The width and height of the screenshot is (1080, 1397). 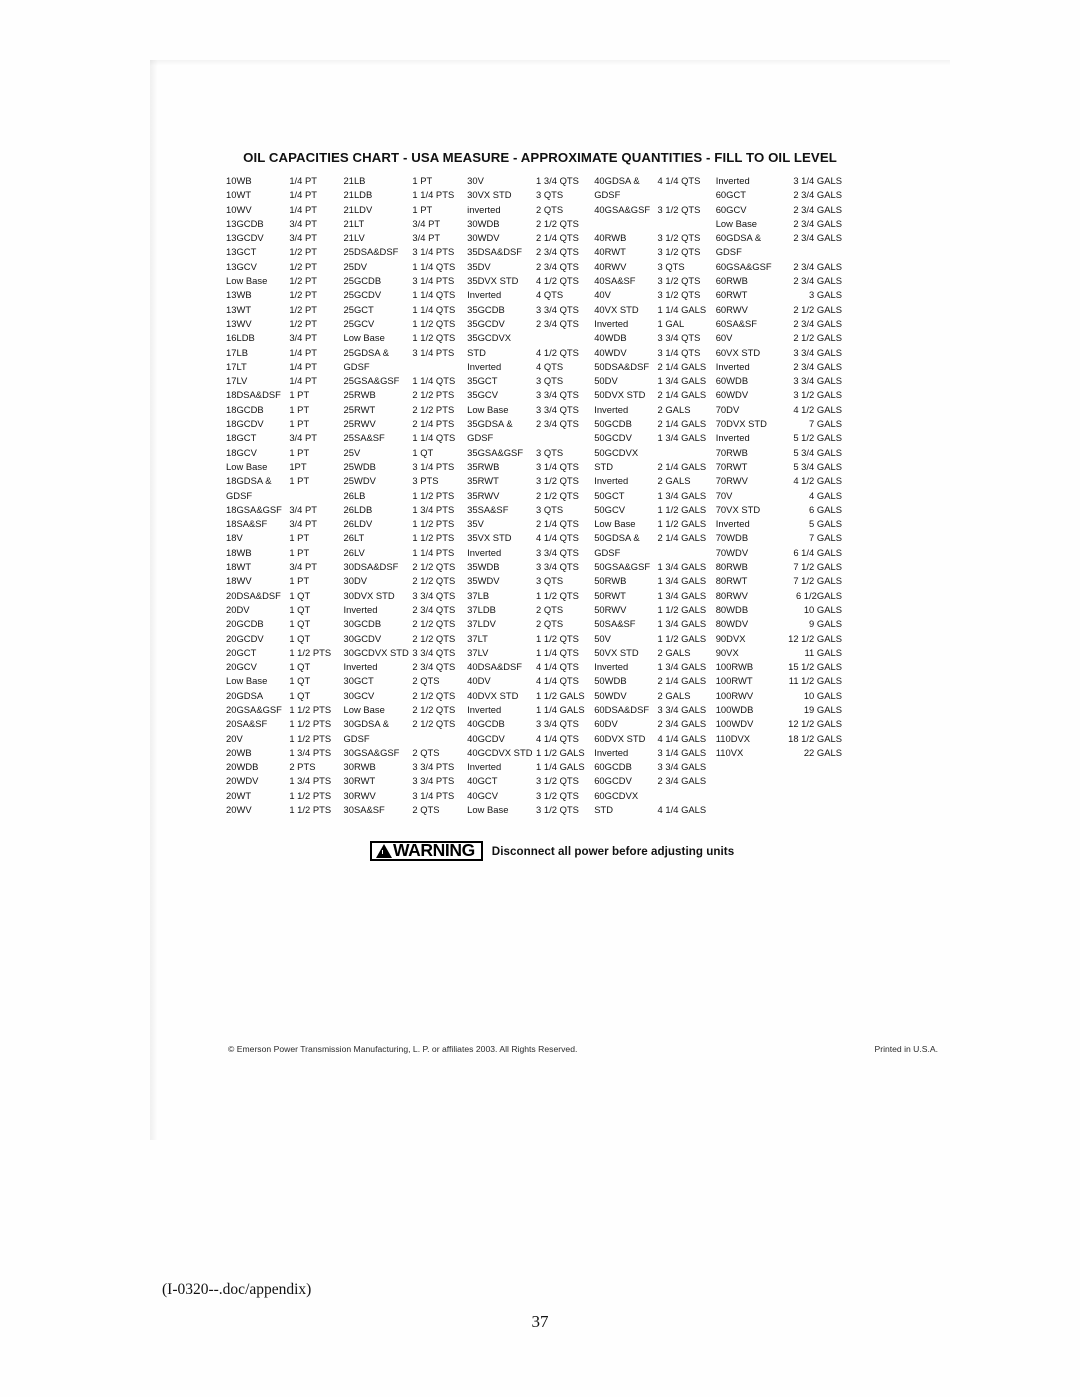 I want to click on model-cell: 18GCT, so click(x=241, y=438).